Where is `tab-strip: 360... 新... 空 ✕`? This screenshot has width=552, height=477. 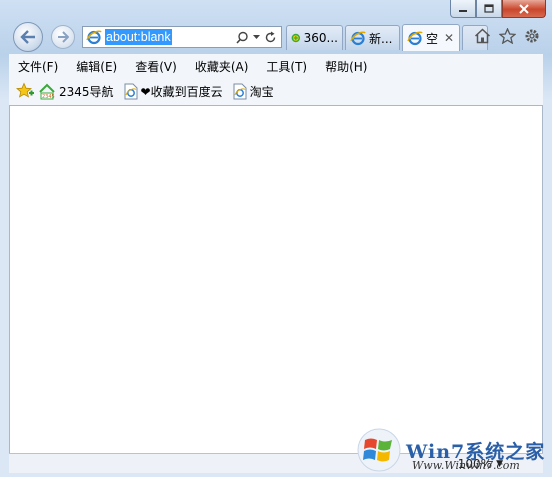
tab-strip: 360... 新... 空 ✕ is located at coordinates (388, 37).